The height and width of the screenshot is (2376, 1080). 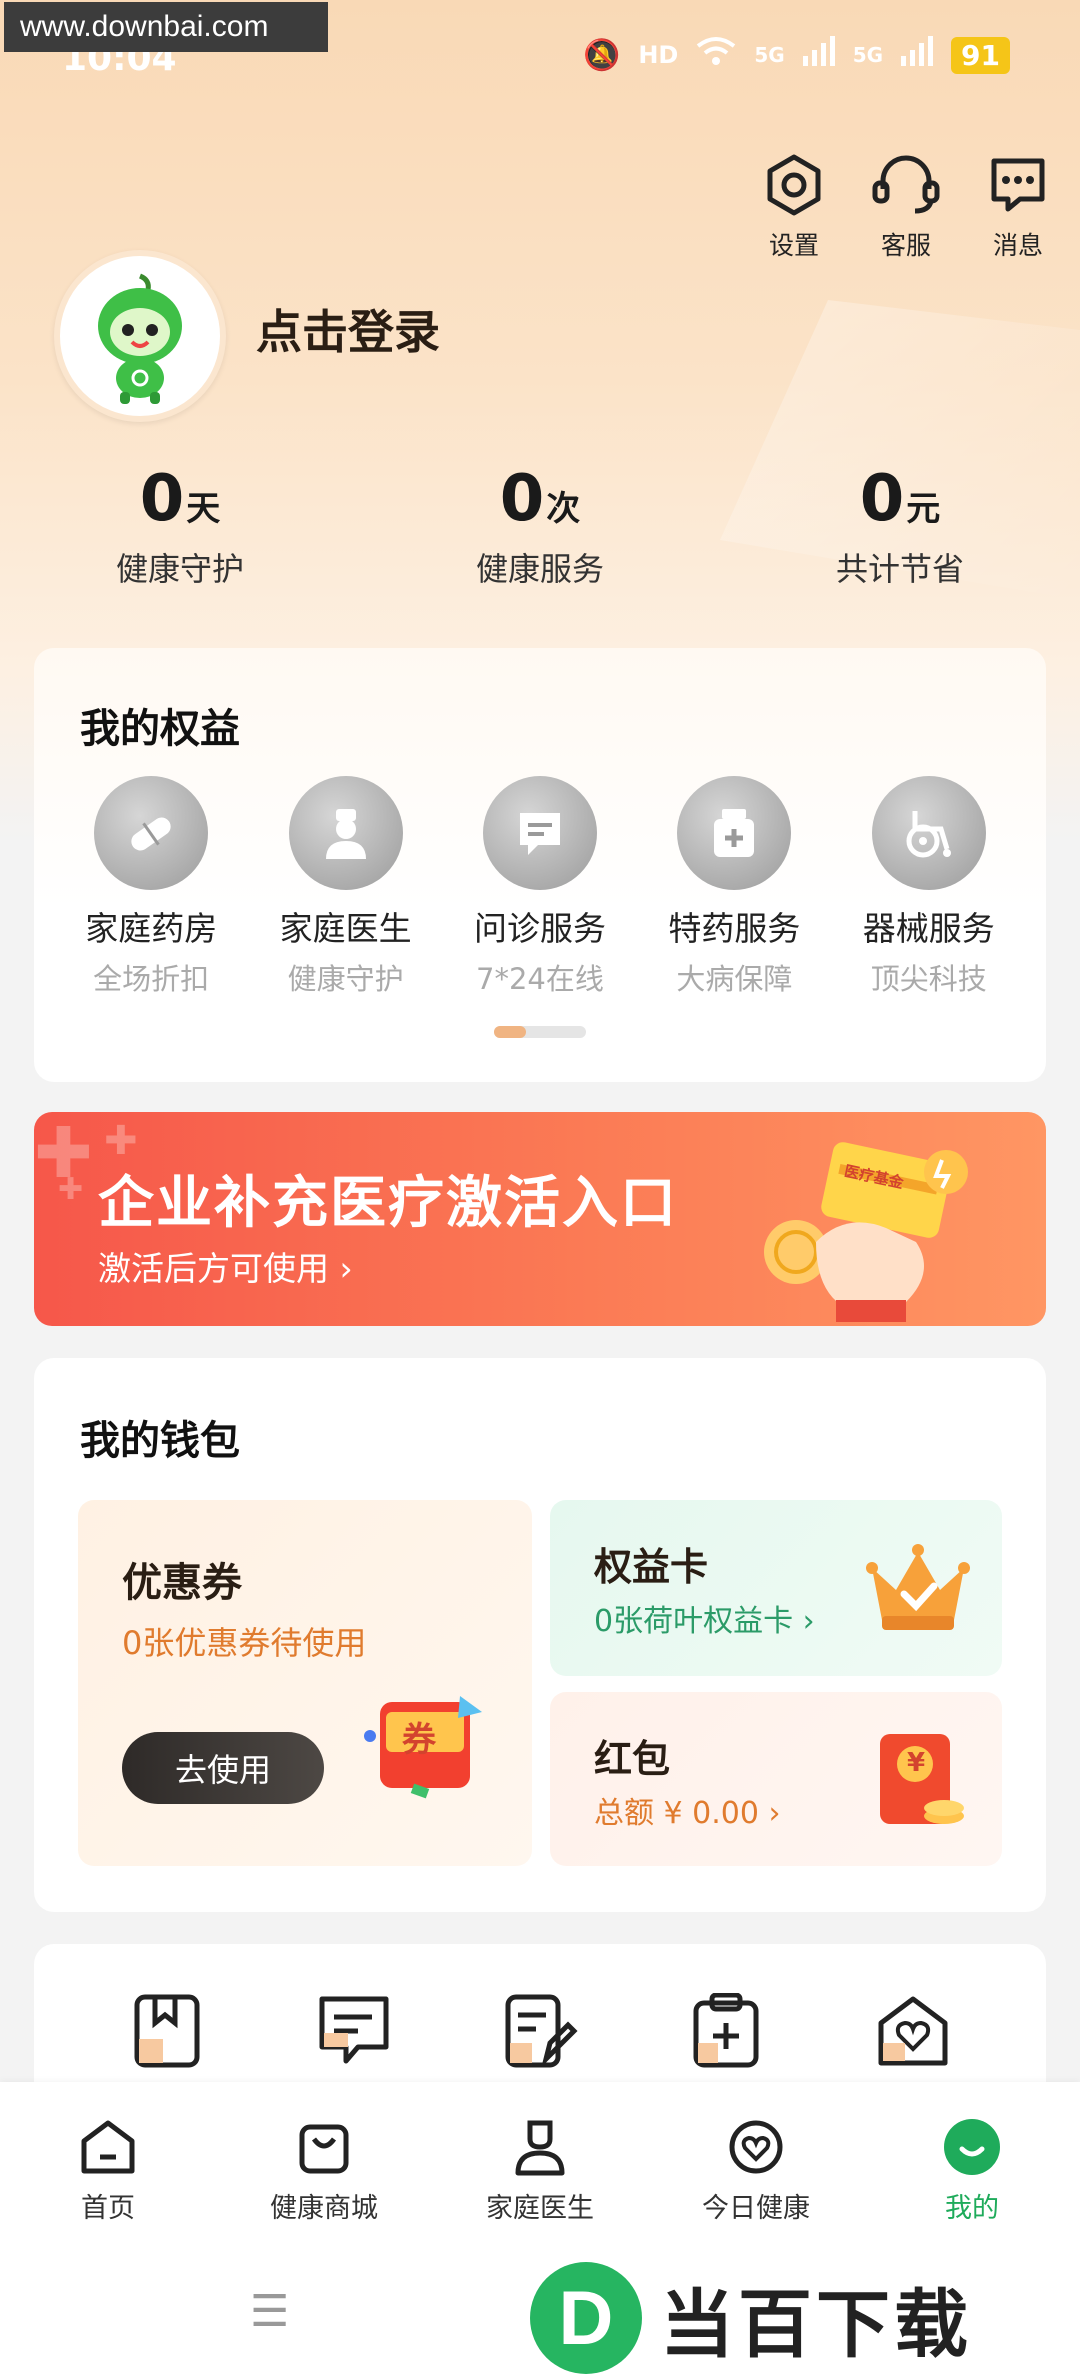 What do you see at coordinates (563, 509) in the screenshot?
I see `stat-unit: 次` at bounding box center [563, 509].